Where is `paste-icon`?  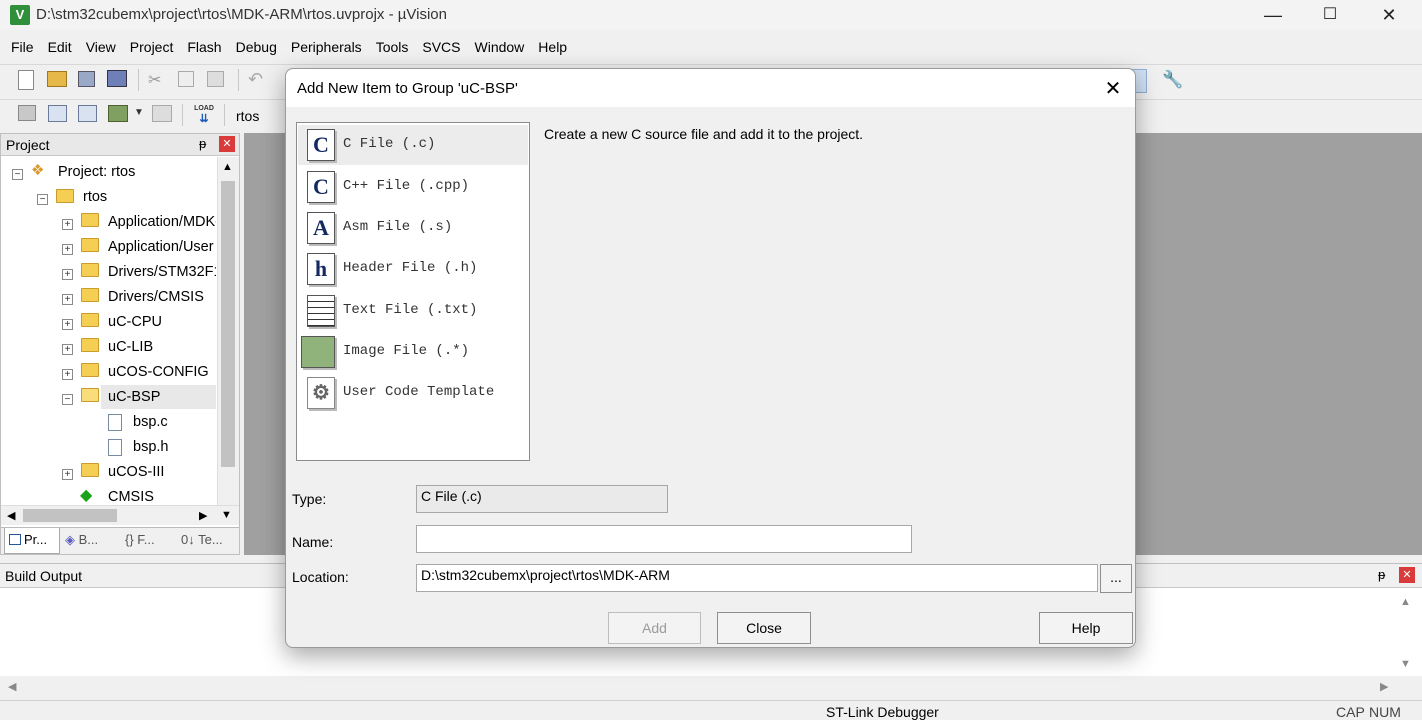 paste-icon is located at coordinates (215, 79).